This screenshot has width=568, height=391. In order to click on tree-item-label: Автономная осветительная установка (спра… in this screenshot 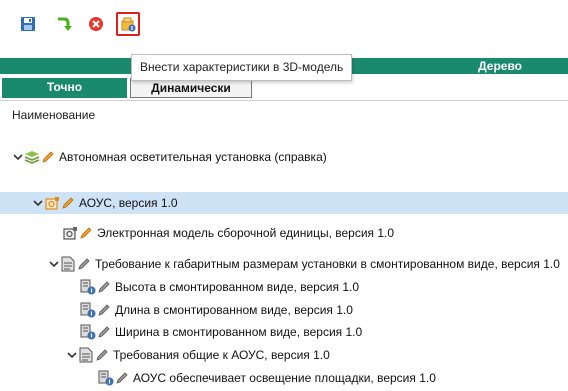, I will do `click(193, 157)`.